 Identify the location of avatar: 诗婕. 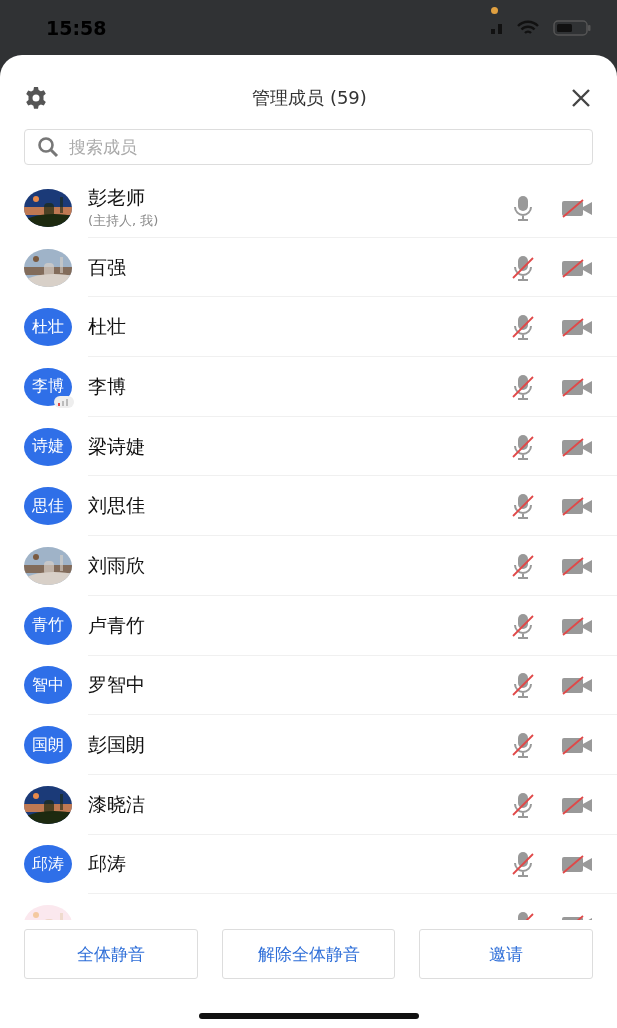
(48, 446).